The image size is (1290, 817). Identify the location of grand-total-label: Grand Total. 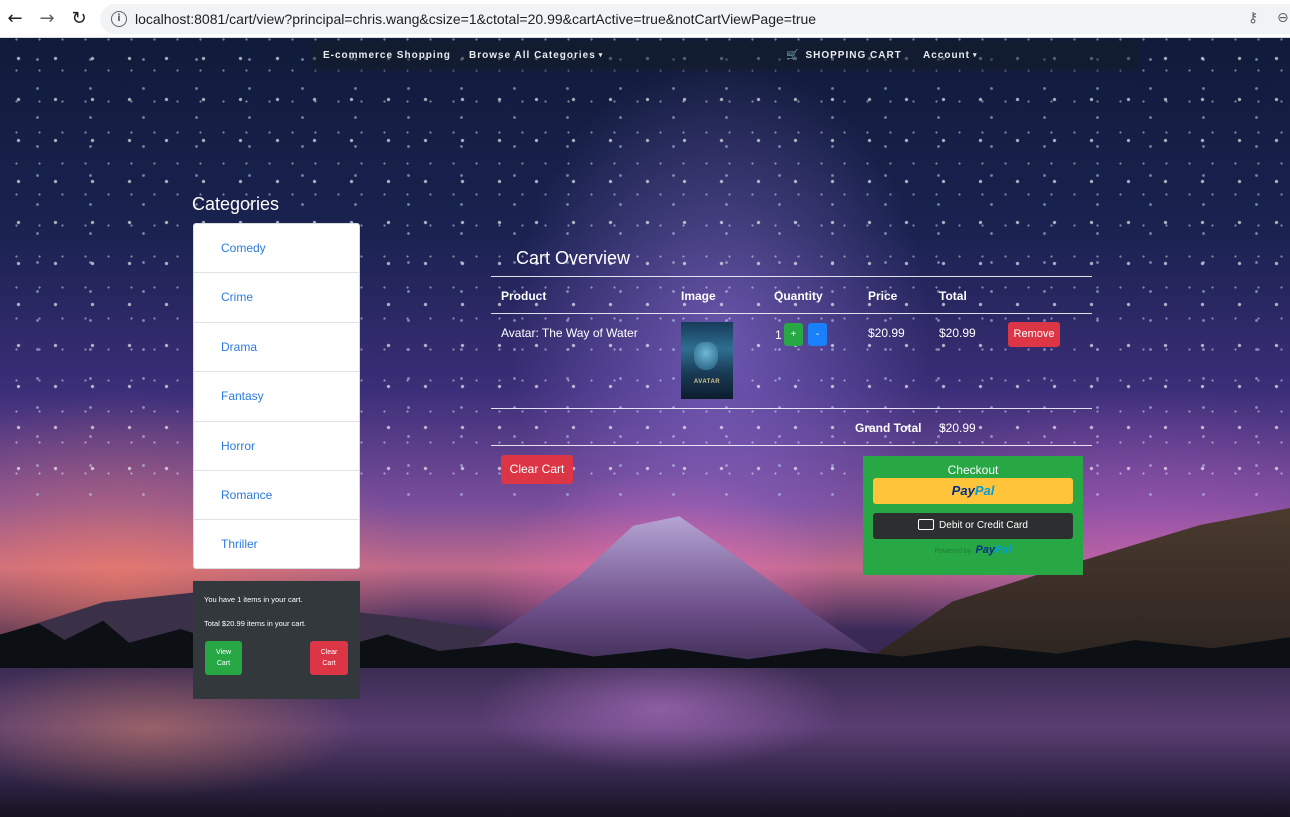
(888, 428).